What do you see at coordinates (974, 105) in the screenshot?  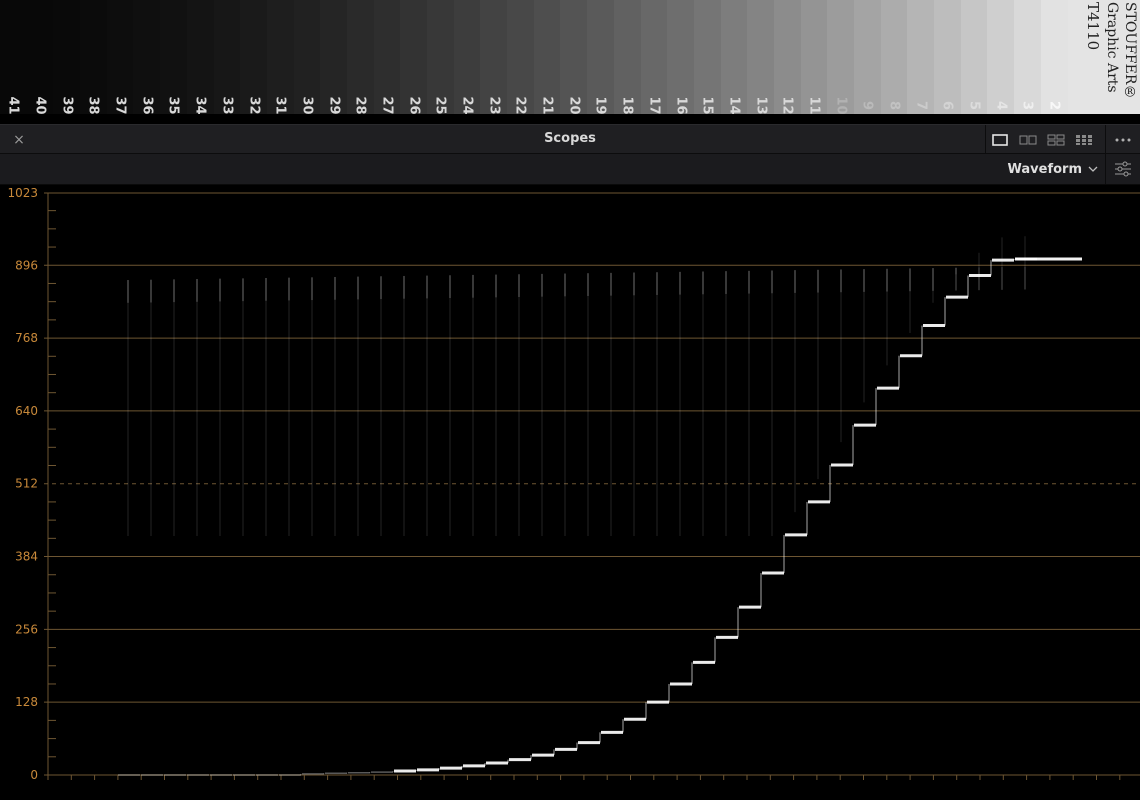 I see `wedge-step-number: 5` at bounding box center [974, 105].